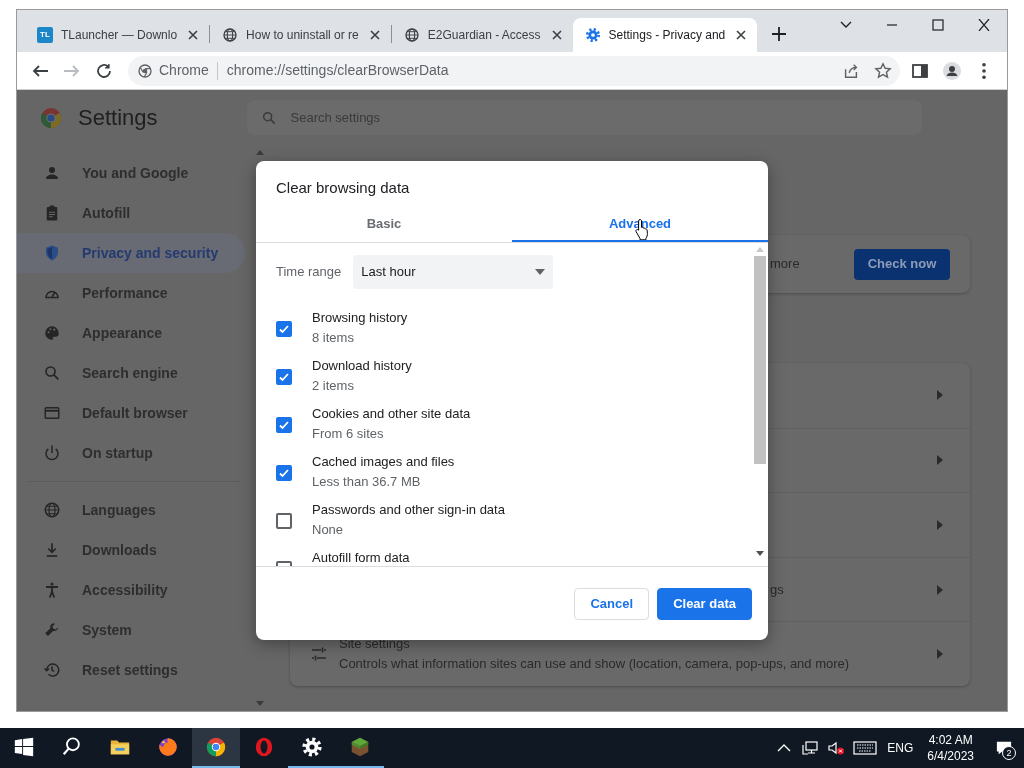 This screenshot has width=1024, height=768. I want to click on option-detail: None, so click(328, 530).